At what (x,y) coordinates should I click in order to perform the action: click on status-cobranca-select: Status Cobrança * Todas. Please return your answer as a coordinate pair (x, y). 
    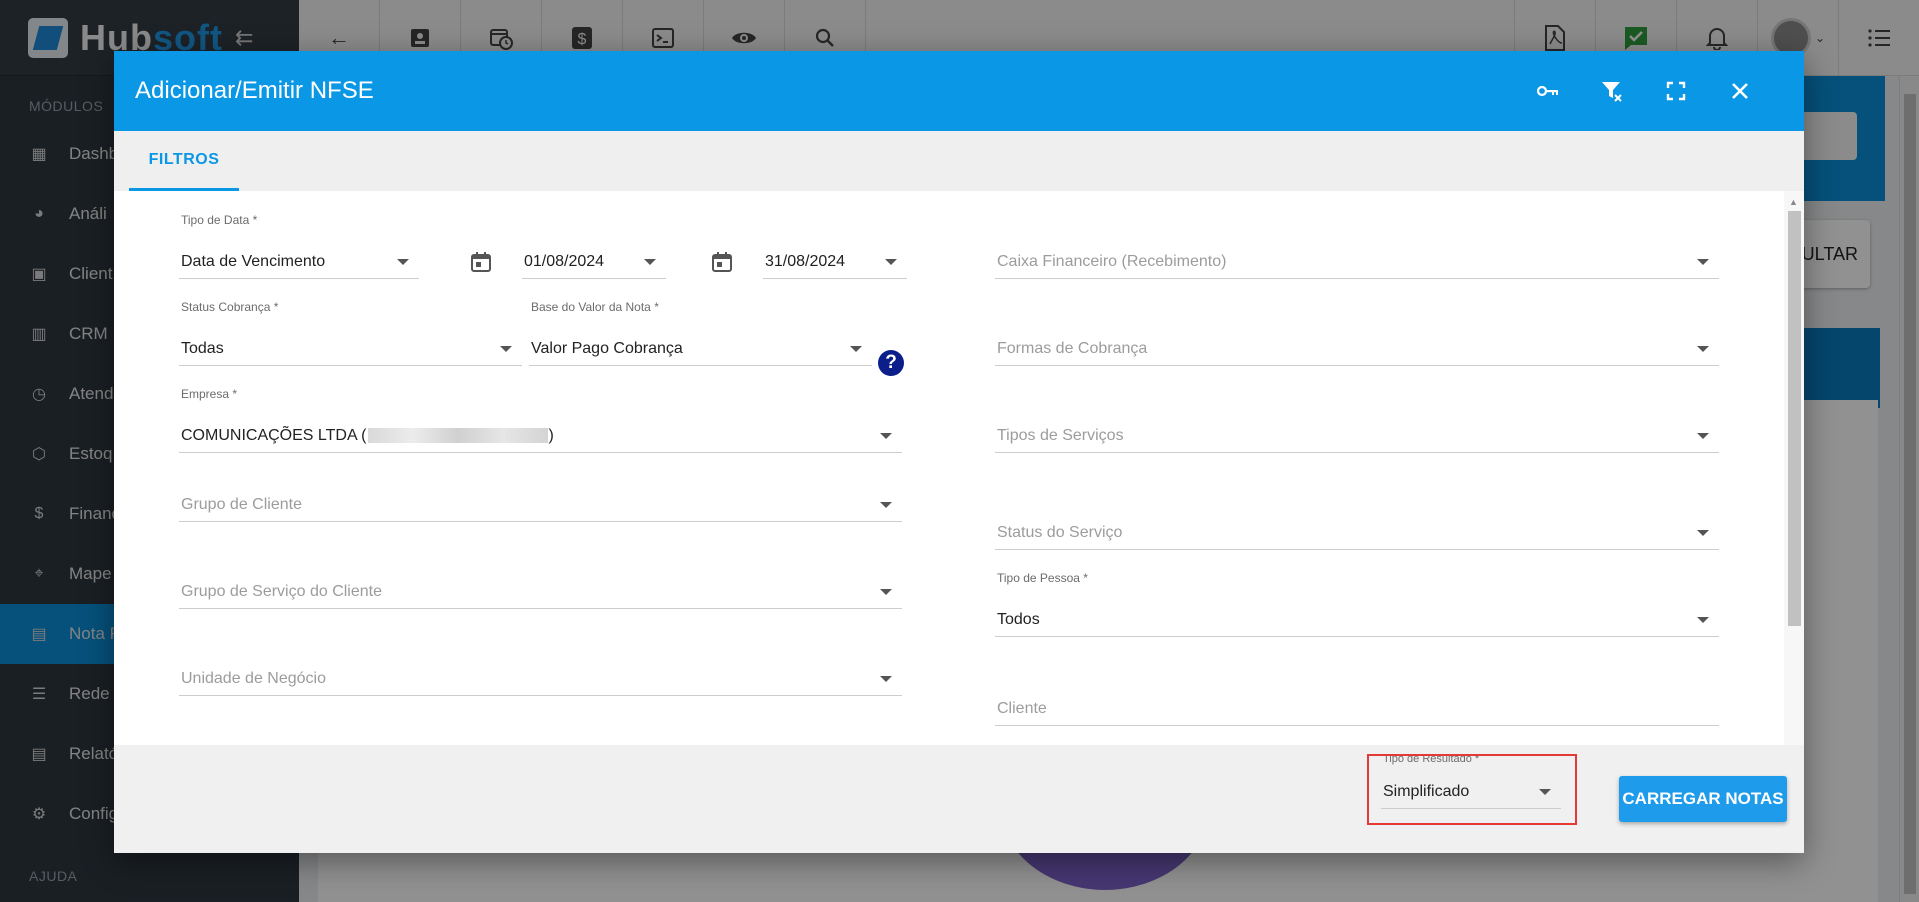
    Looking at the image, I should click on (350, 333).